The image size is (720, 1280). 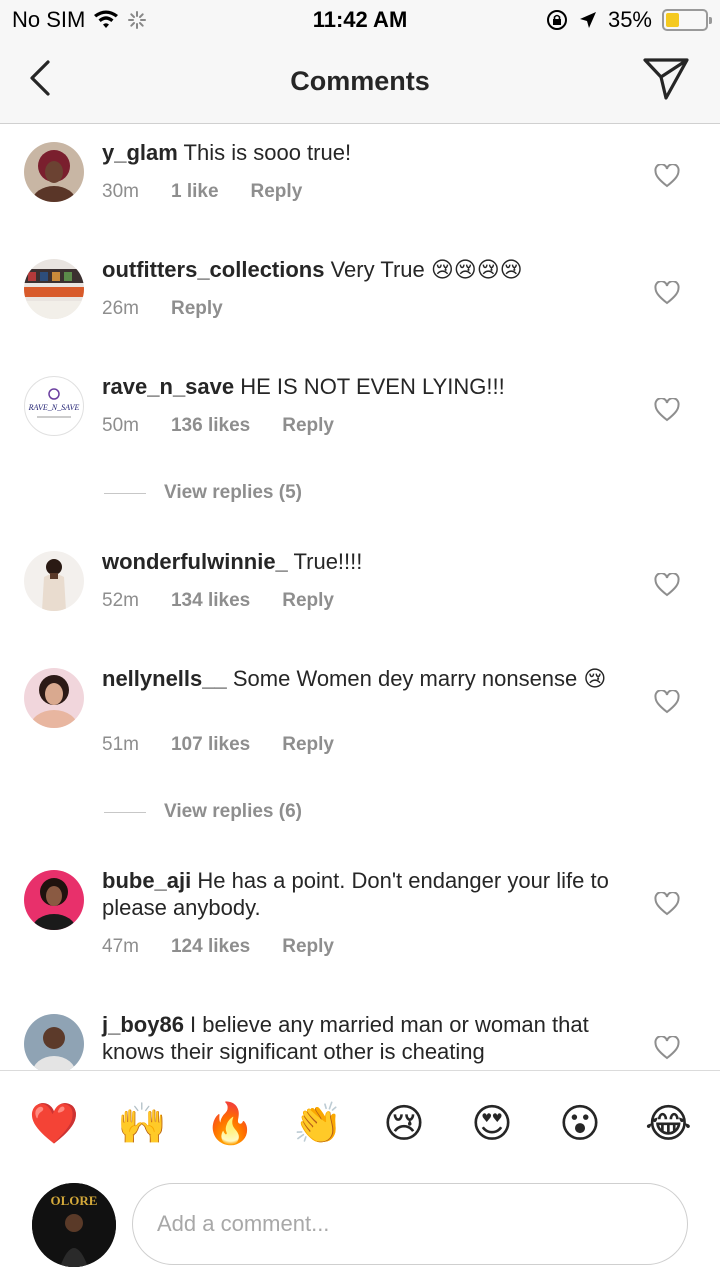 I want to click on view-replies-button: View replies (5), so click(x=203, y=493).